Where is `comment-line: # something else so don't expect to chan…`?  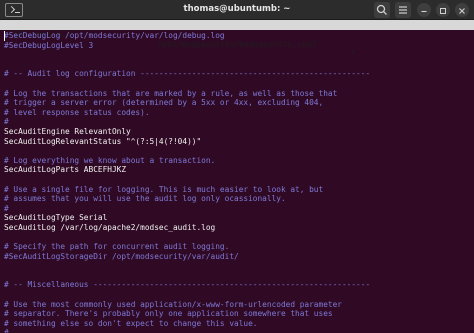
comment-line: # something else so don't expect to chan… is located at coordinates (131, 323).